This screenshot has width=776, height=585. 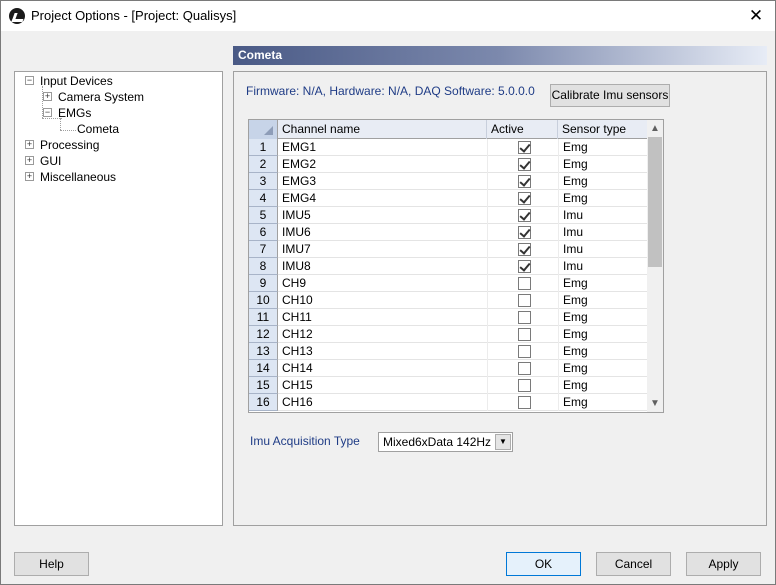 I want to click on row-number: 3, so click(x=263, y=181).